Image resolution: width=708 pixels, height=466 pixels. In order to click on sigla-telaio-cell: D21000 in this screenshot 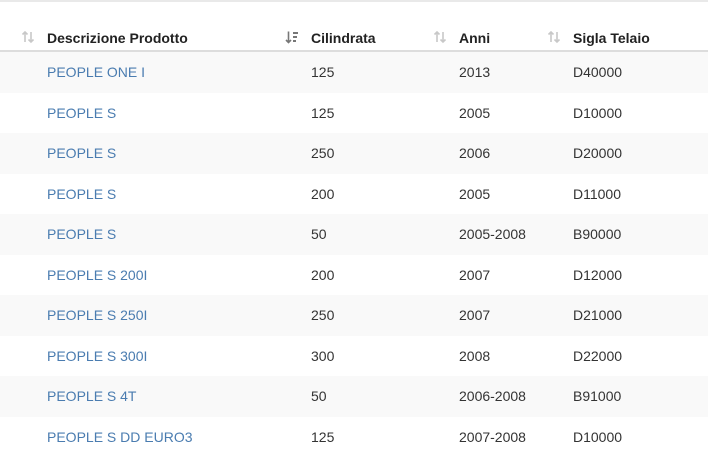, I will do `click(598, 315)`.